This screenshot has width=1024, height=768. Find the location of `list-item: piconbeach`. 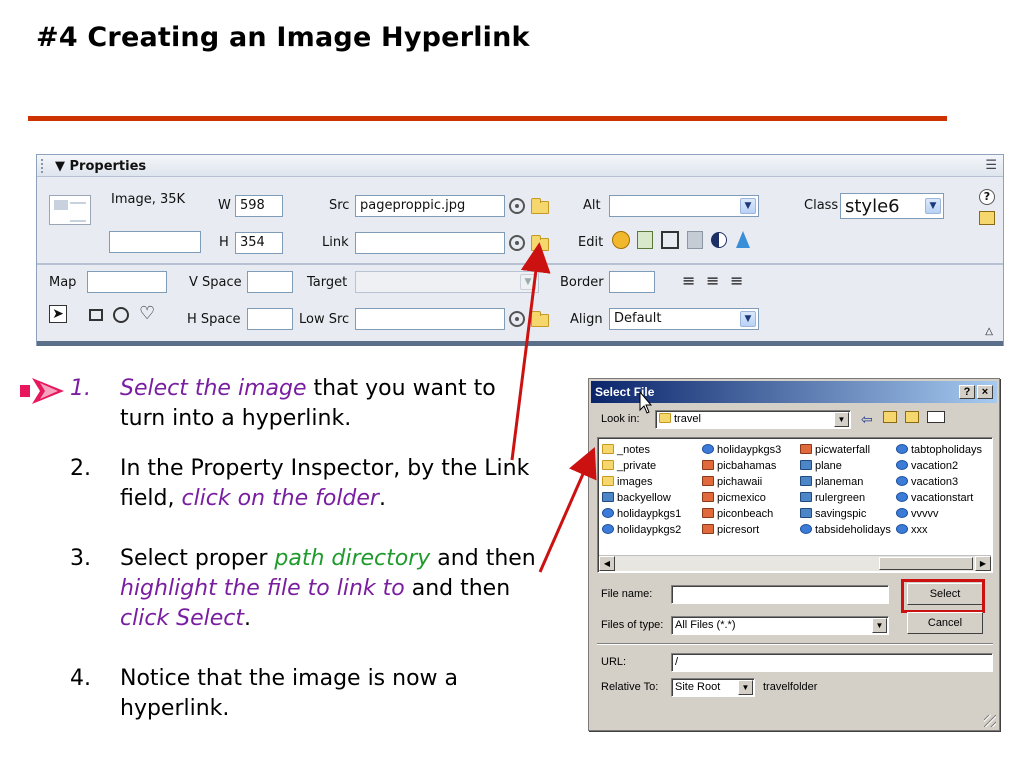

list-item: piconbeach is located at coordinates (741, 514).